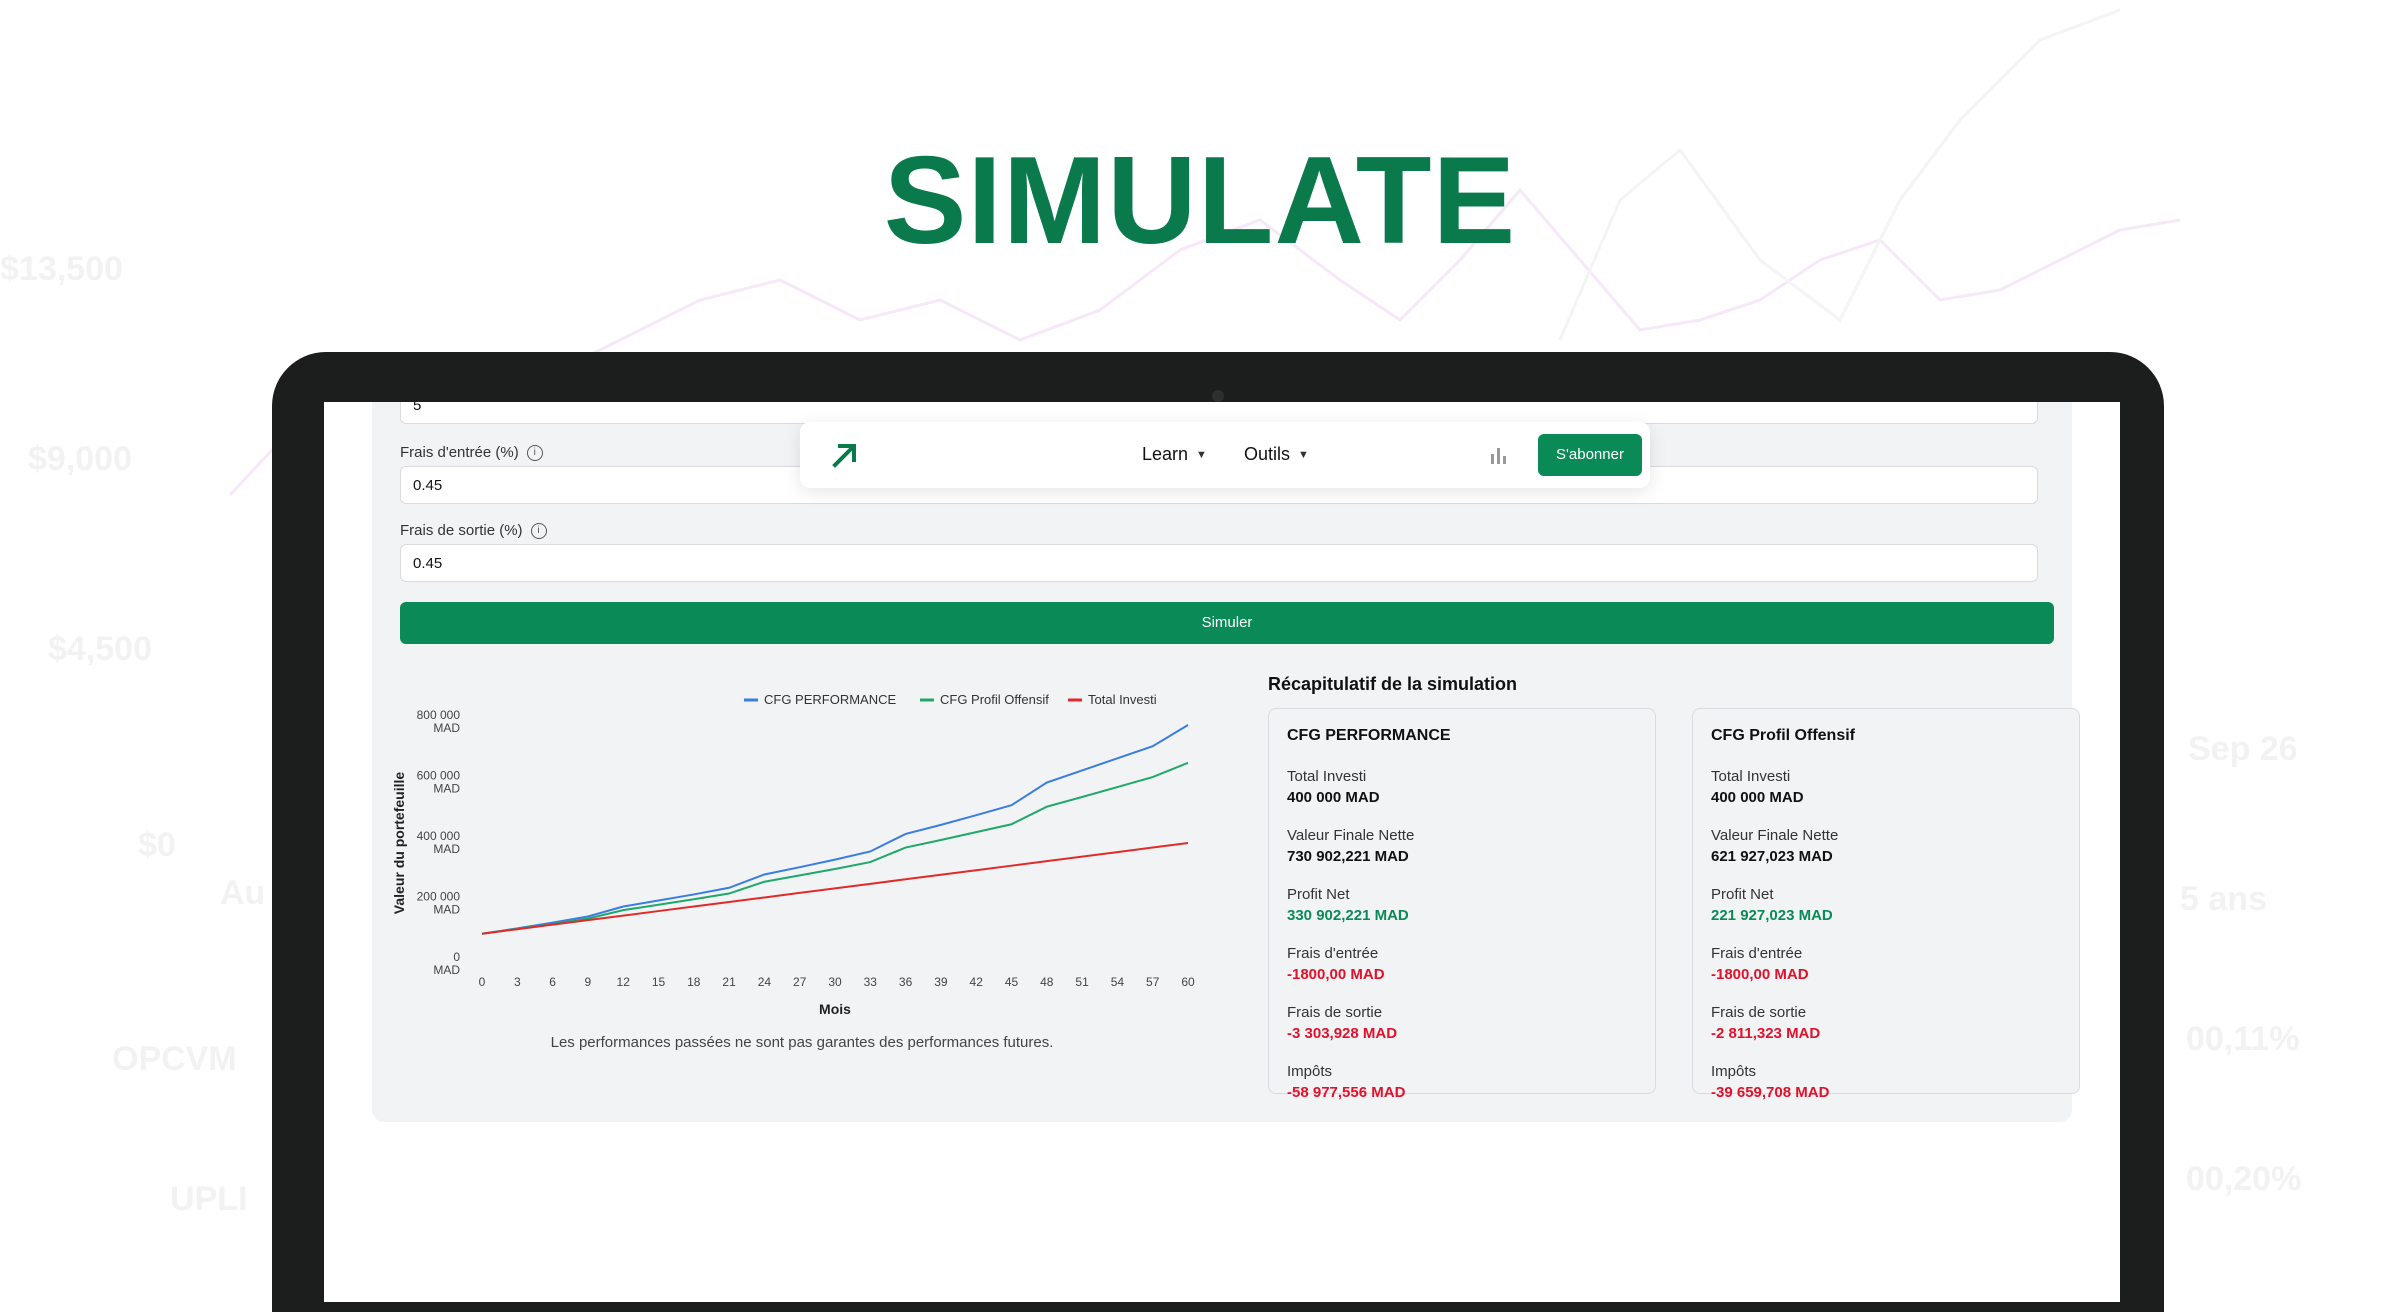 The height and width of the screenshot is (1312, 2400). Describe the element at coordinates (1219, 413) in the screenshot. I see `previous-input-field: 5` at that location.